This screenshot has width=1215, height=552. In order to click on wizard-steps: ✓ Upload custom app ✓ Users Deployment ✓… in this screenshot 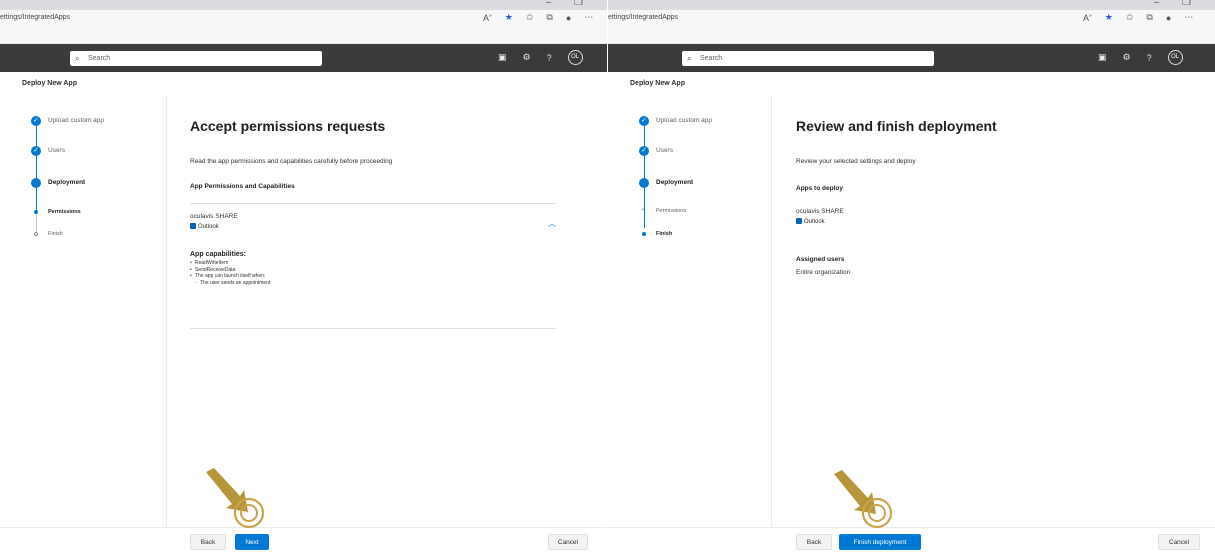, I will do `click(691, 313)`.